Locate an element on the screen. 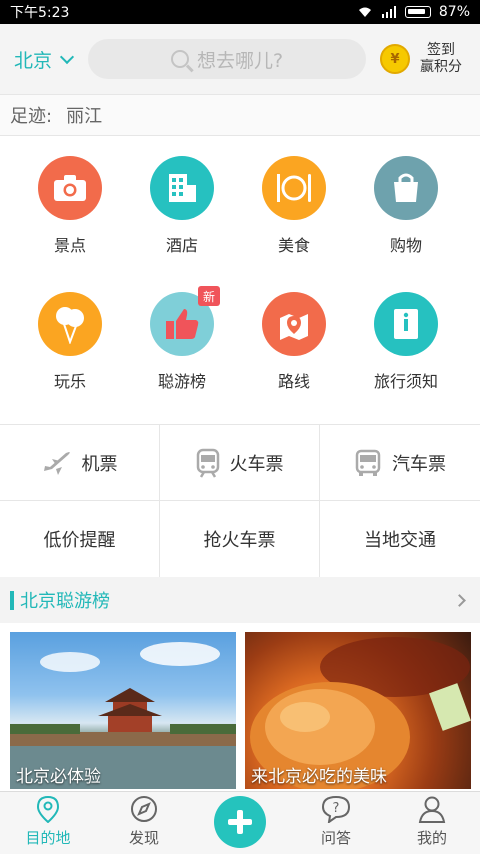 The width and height of the screenshot is (480, 854). category-hotel: 酒店 is located at coordinates (182, 204).